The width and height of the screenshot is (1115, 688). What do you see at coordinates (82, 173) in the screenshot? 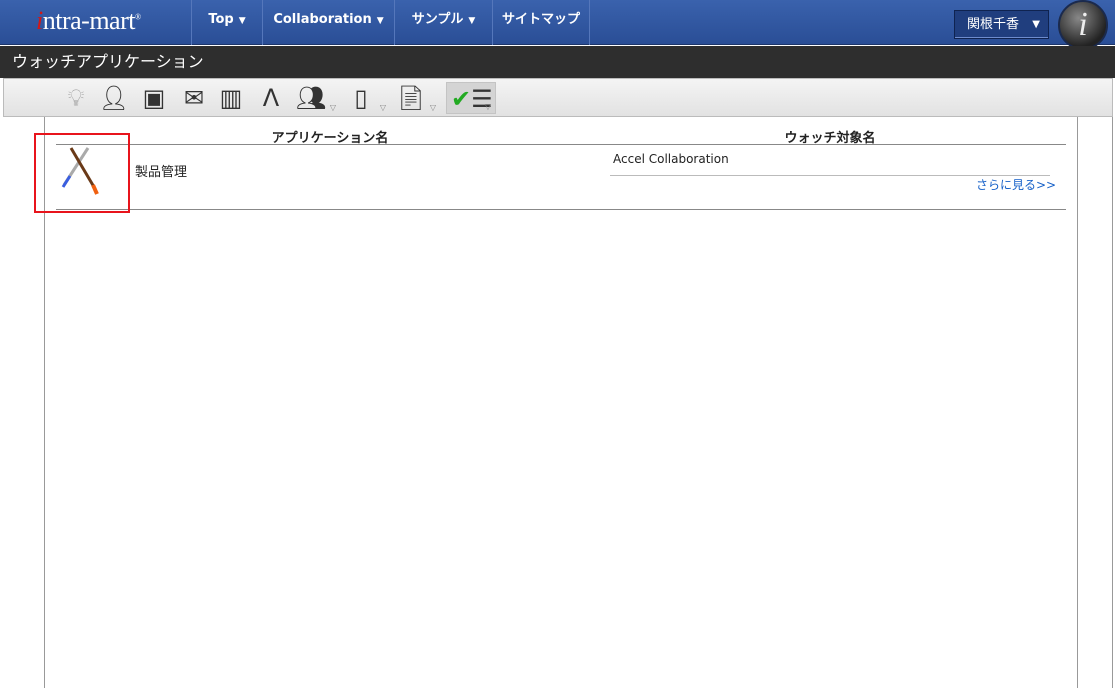
I see `highlight-box` at bounding box center [82, 173].